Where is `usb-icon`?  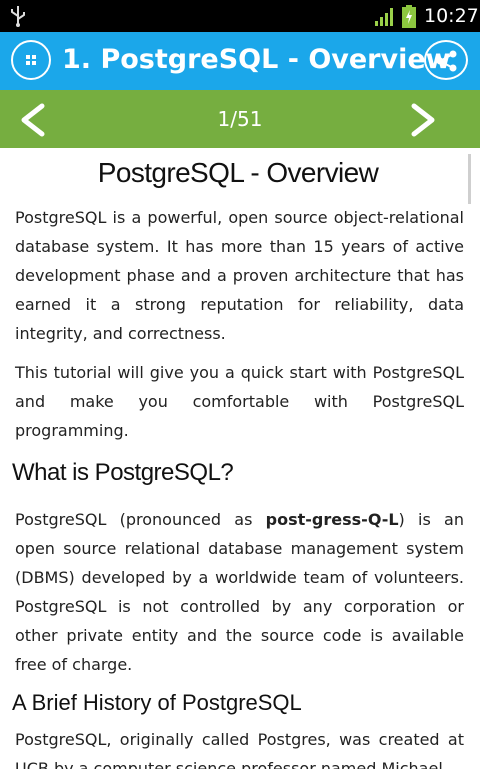
usb-icon is located at coordinates (18, 16).